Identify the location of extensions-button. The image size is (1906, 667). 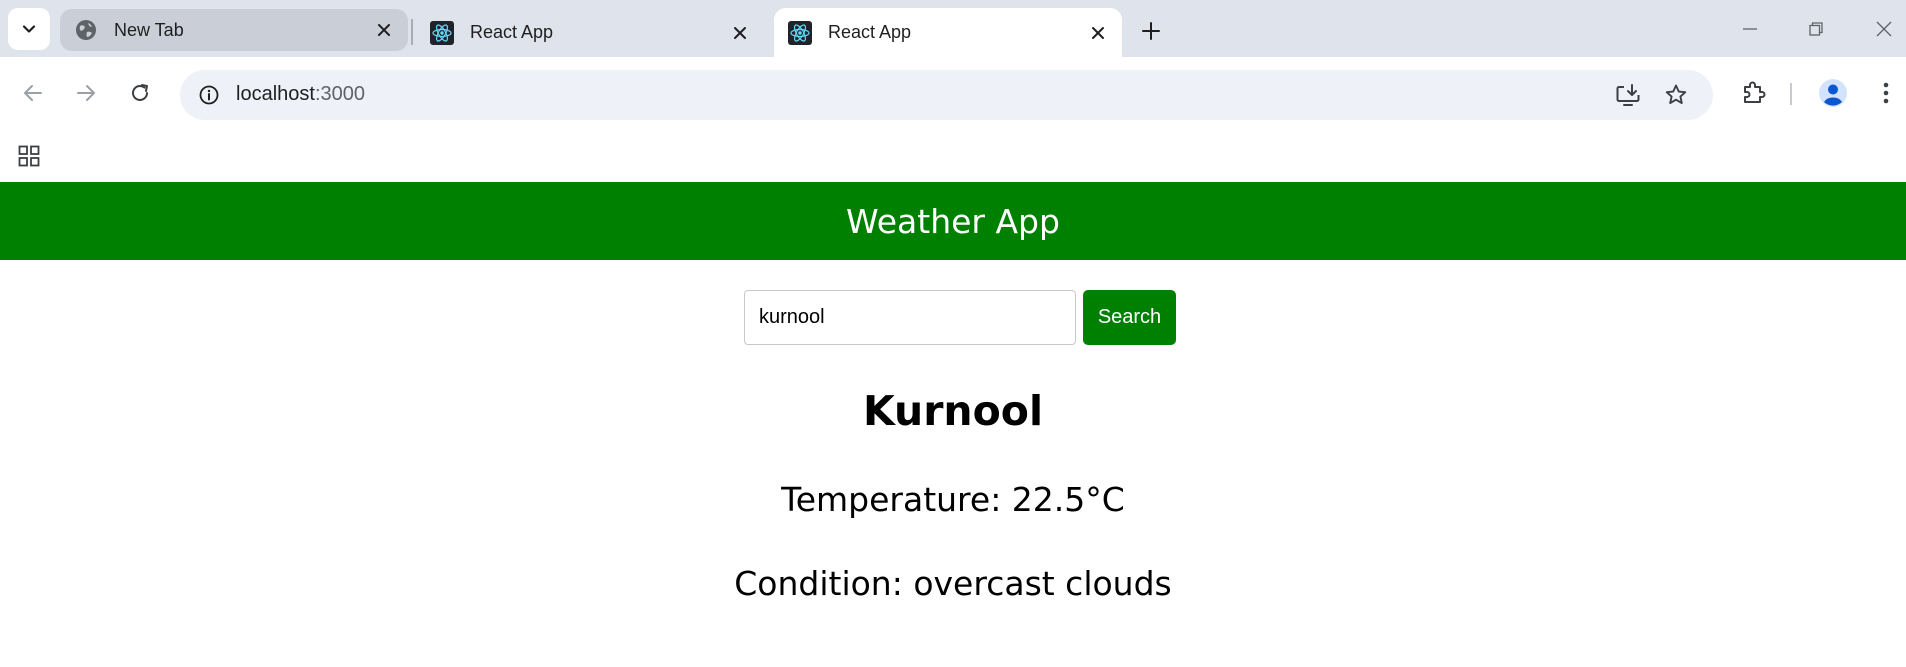
(1753, 93).